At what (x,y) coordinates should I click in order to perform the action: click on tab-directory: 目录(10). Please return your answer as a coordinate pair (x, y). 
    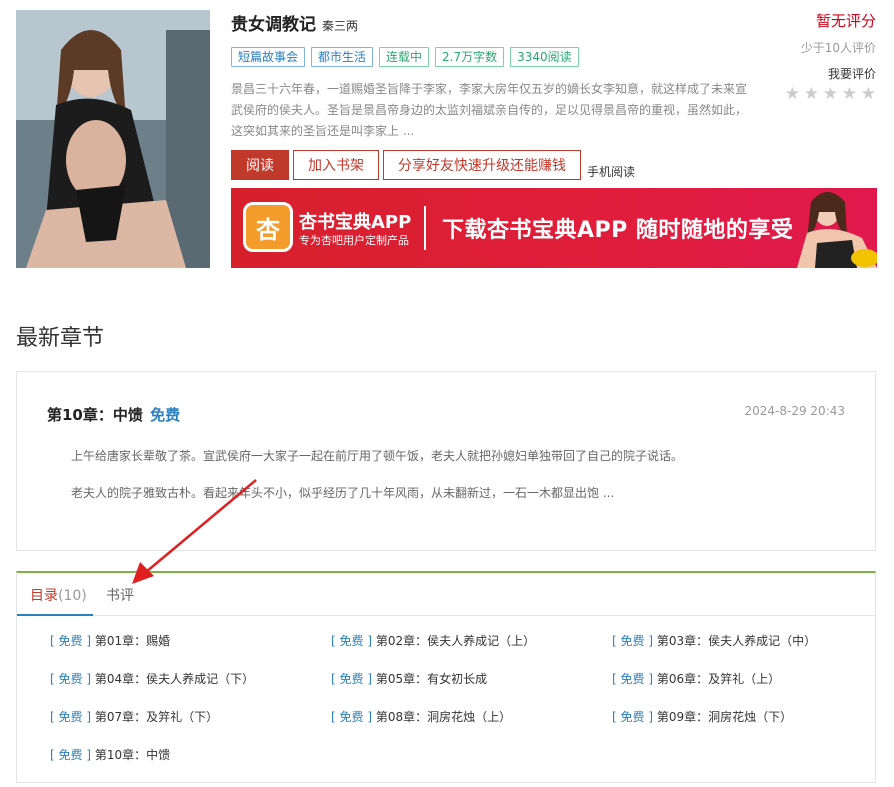
    Looking at the image, I should click on (55, 600).